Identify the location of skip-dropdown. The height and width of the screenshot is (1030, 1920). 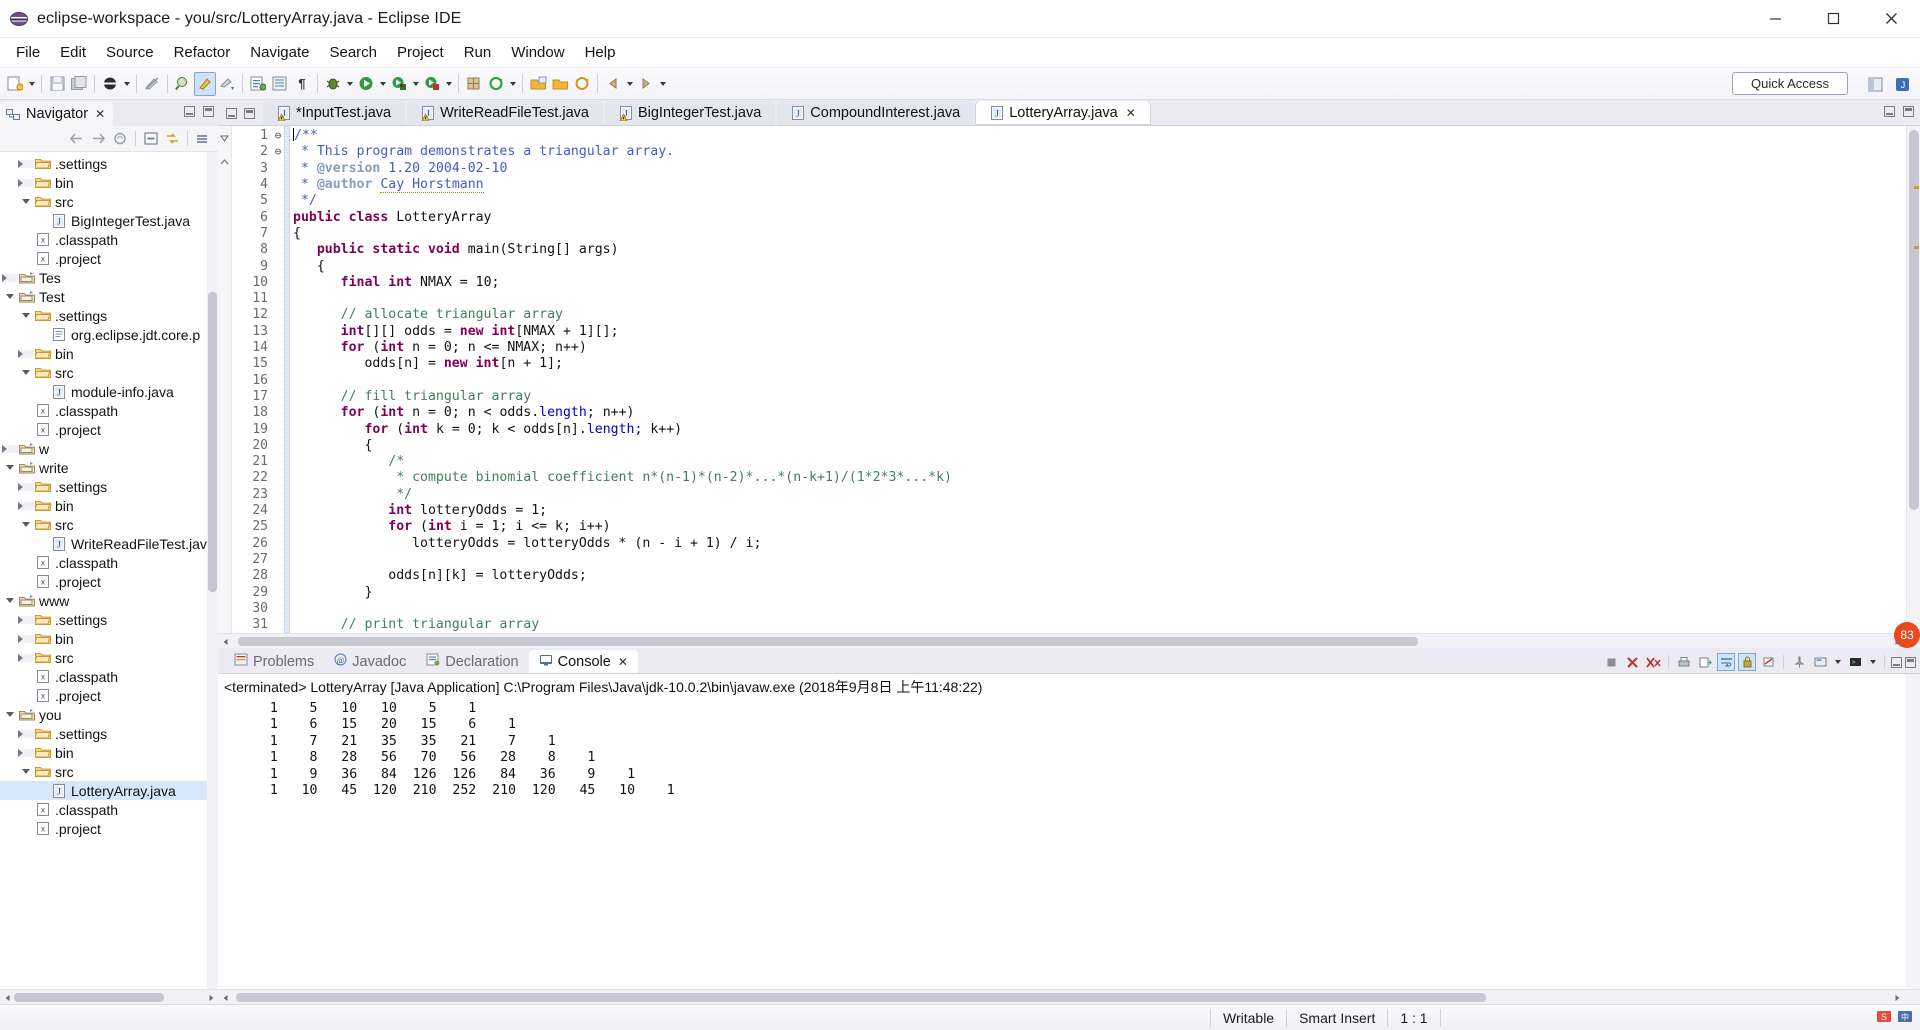
(126, 84).